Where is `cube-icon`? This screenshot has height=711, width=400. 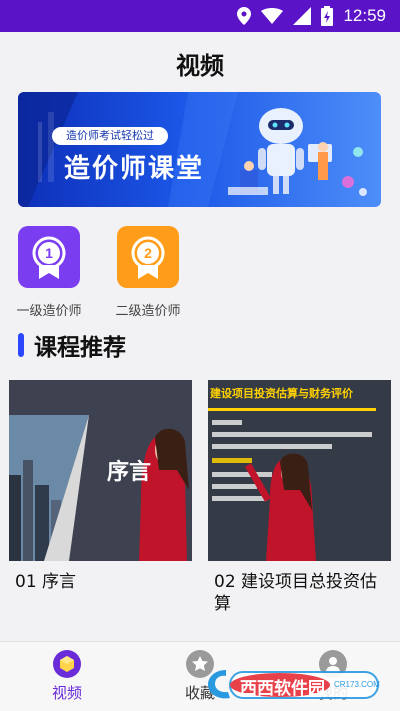 cube-icon is located at coordinates (67, 664).